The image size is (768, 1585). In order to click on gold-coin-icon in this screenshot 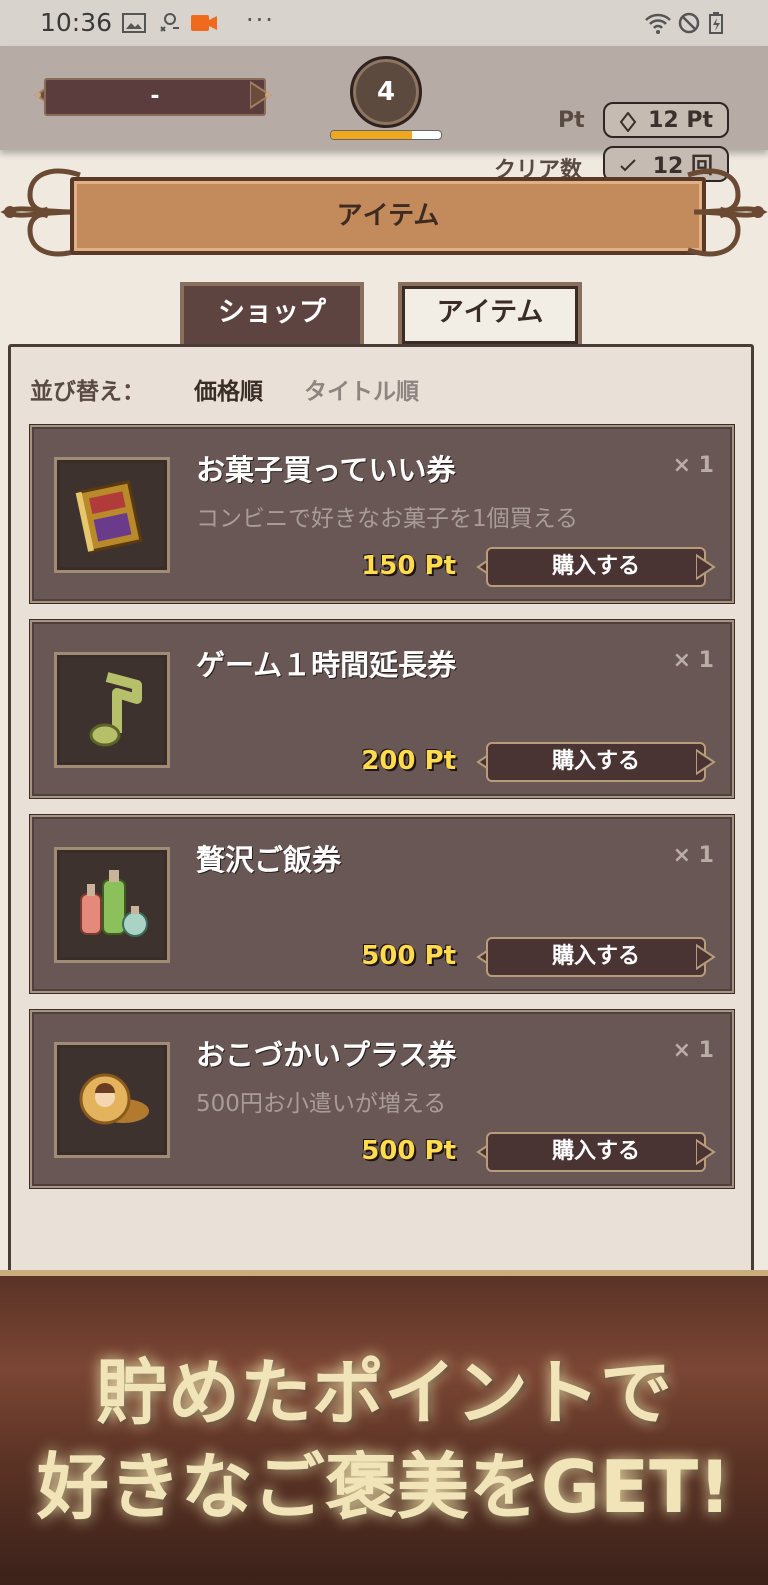, I will do `click(114, 1099)`.